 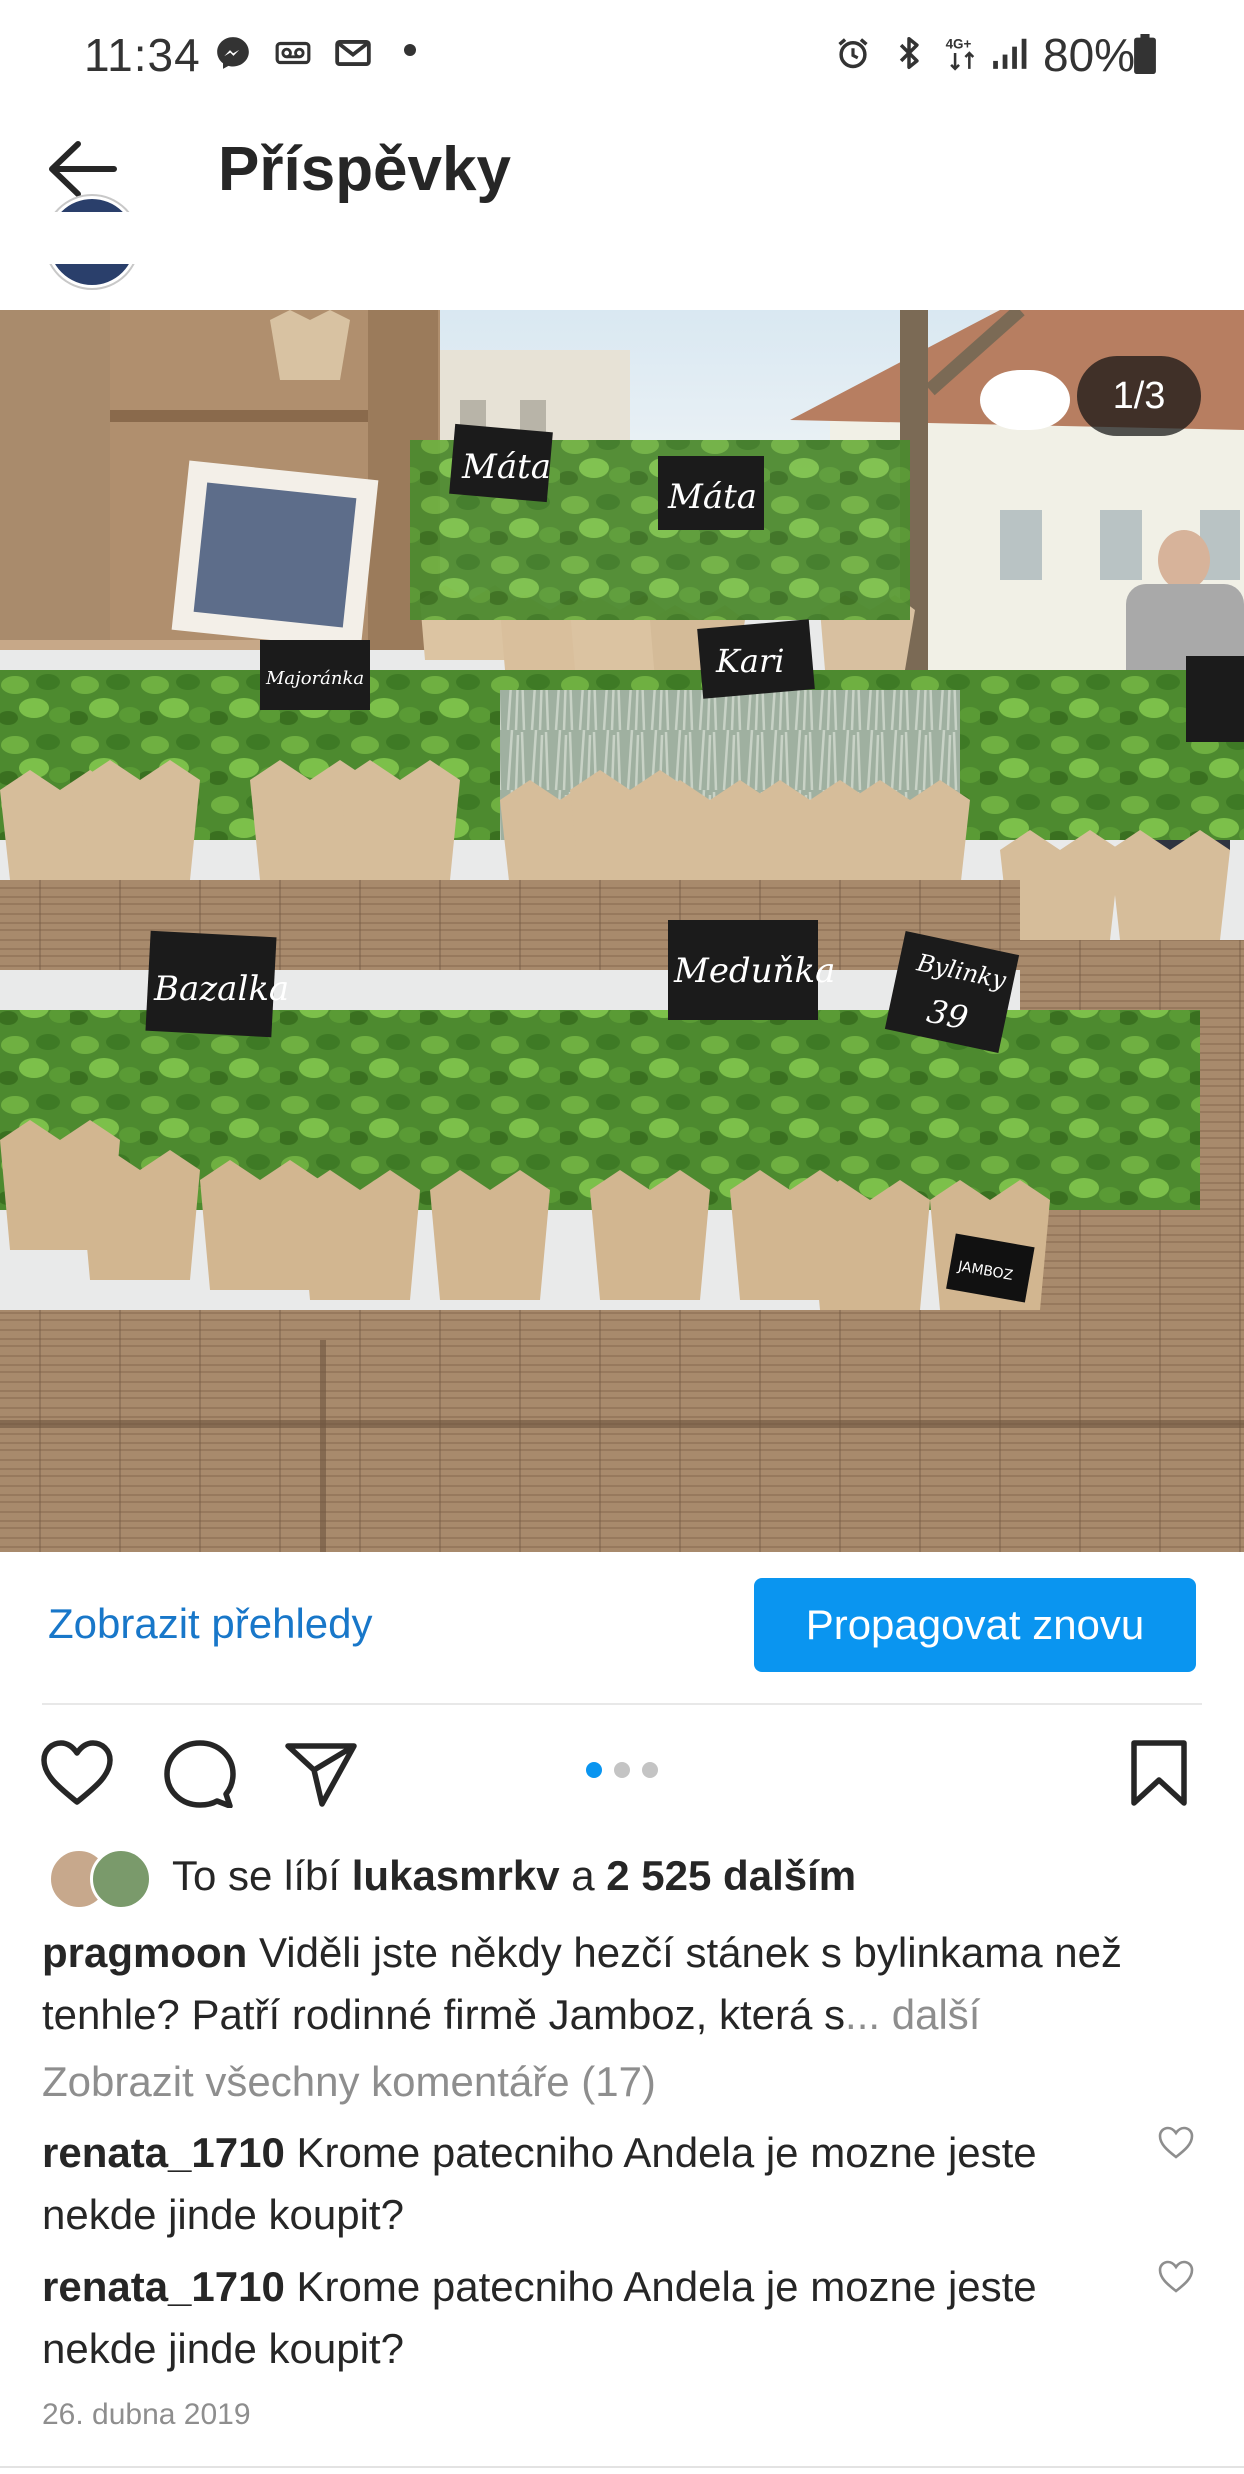 What do you see at coordinates (1159, 1773) in the screenshot?
I see `save-bookmark-icon` at bounding box center [1159, 1773].